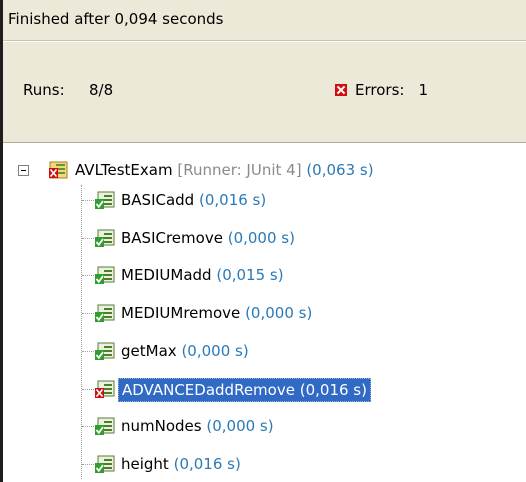 The width and height of the screenshot is (526, 482). I want to click on test-name: getMax, so click(149, 351).